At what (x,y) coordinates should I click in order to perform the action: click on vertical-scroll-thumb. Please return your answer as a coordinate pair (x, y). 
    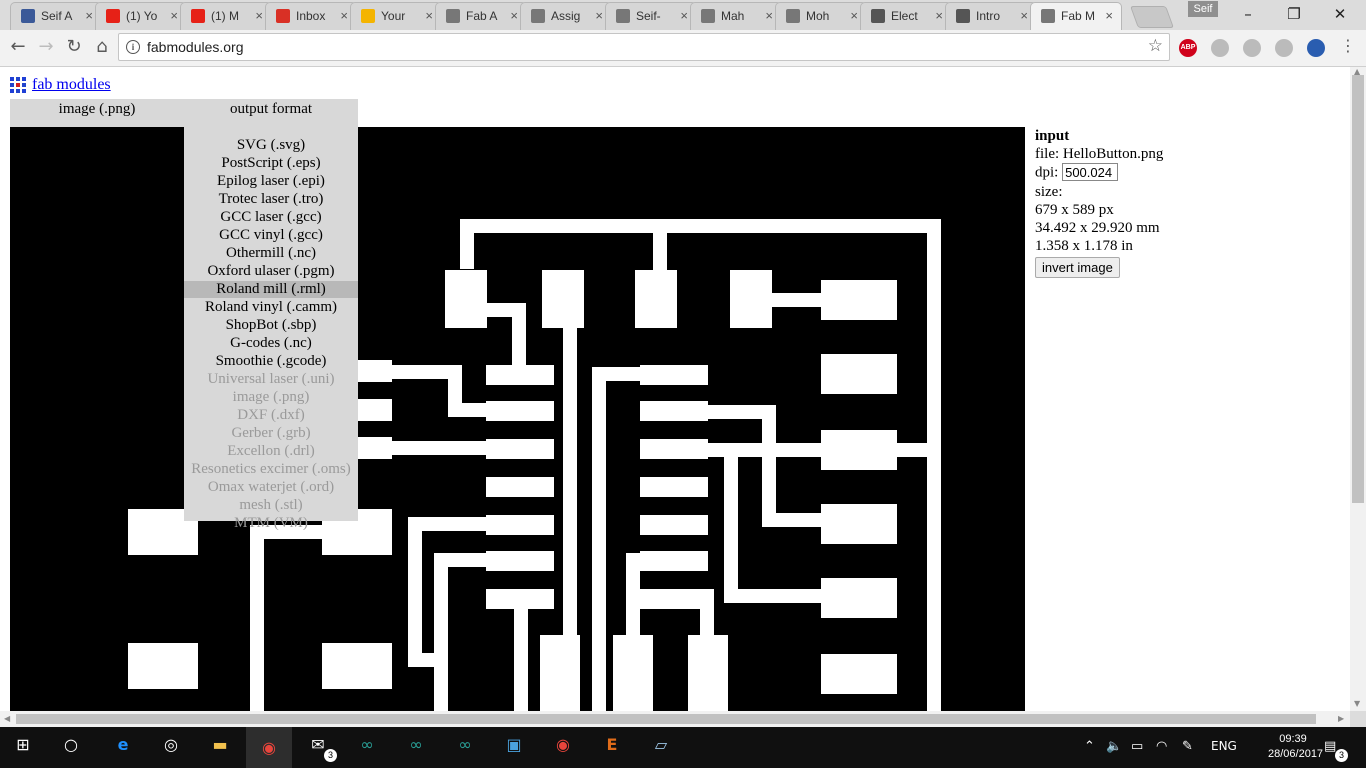
    Looking at the image, I should click on (1358, 289).